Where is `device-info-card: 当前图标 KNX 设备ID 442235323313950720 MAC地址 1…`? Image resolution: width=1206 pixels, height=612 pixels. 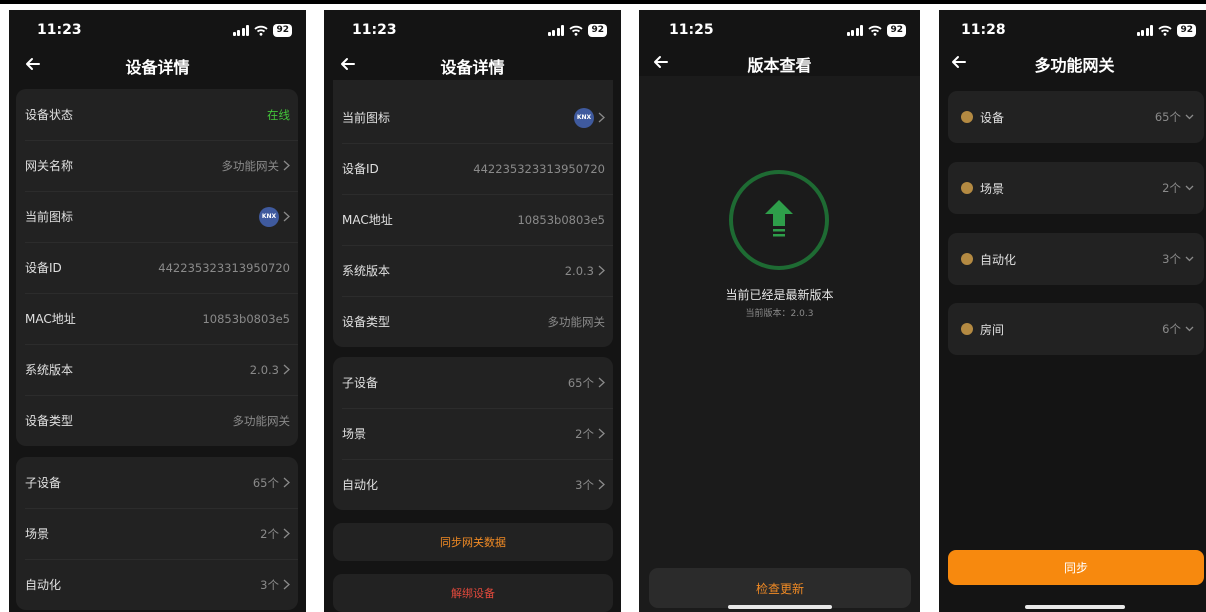
device-info-card: 当前图标 KNX 设备ID 442235323313950720 MAC地址 1… is located at coordinates (473, 213).